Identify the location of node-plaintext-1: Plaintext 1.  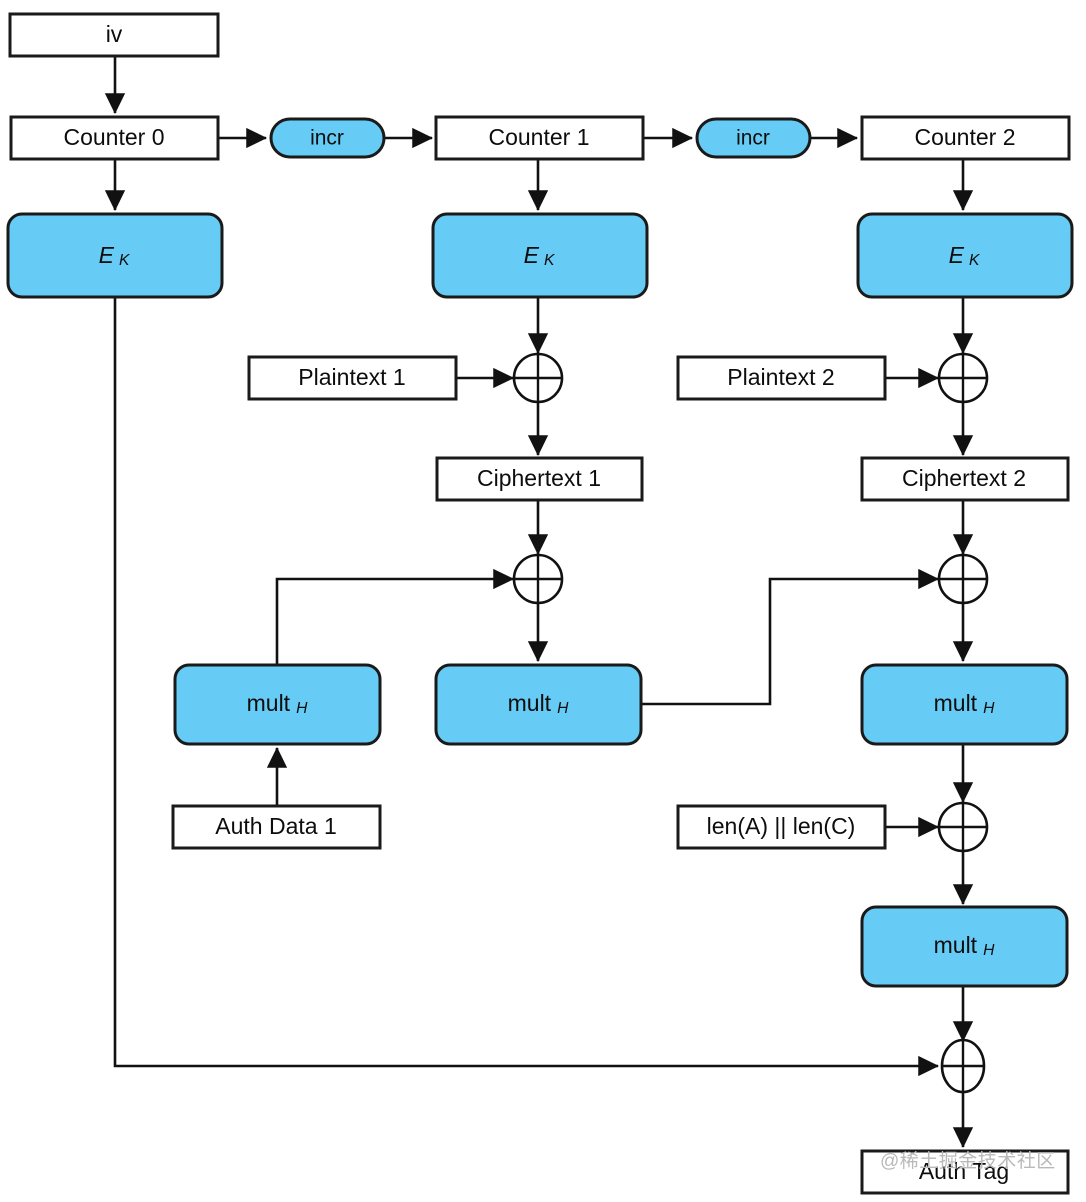
(352, 378).